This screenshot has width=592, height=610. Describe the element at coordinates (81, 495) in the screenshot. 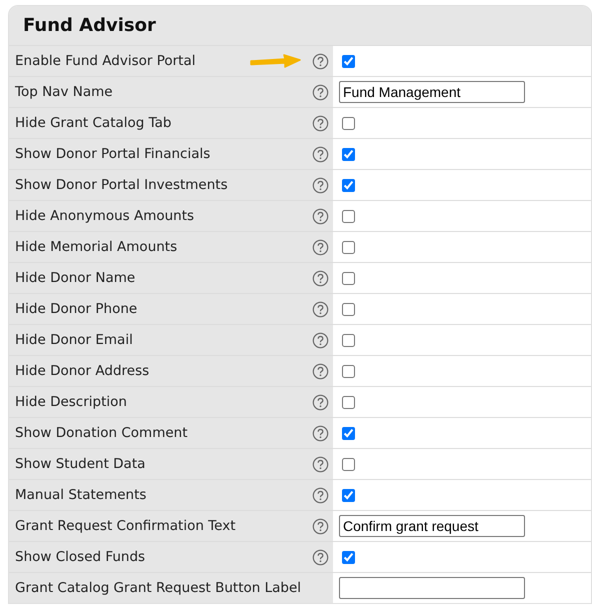

I see `setting-label: Manual Statements` at that location.